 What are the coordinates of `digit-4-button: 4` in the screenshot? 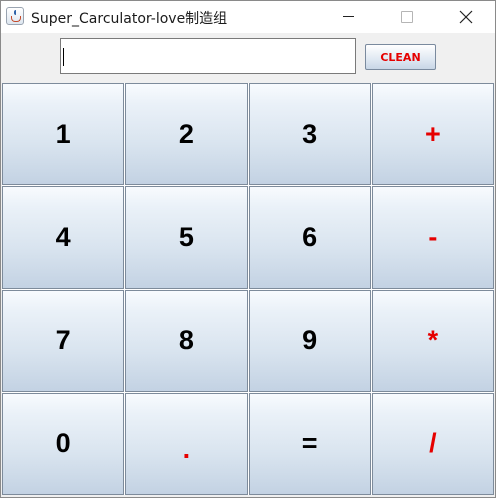 It's located at (63, 237).